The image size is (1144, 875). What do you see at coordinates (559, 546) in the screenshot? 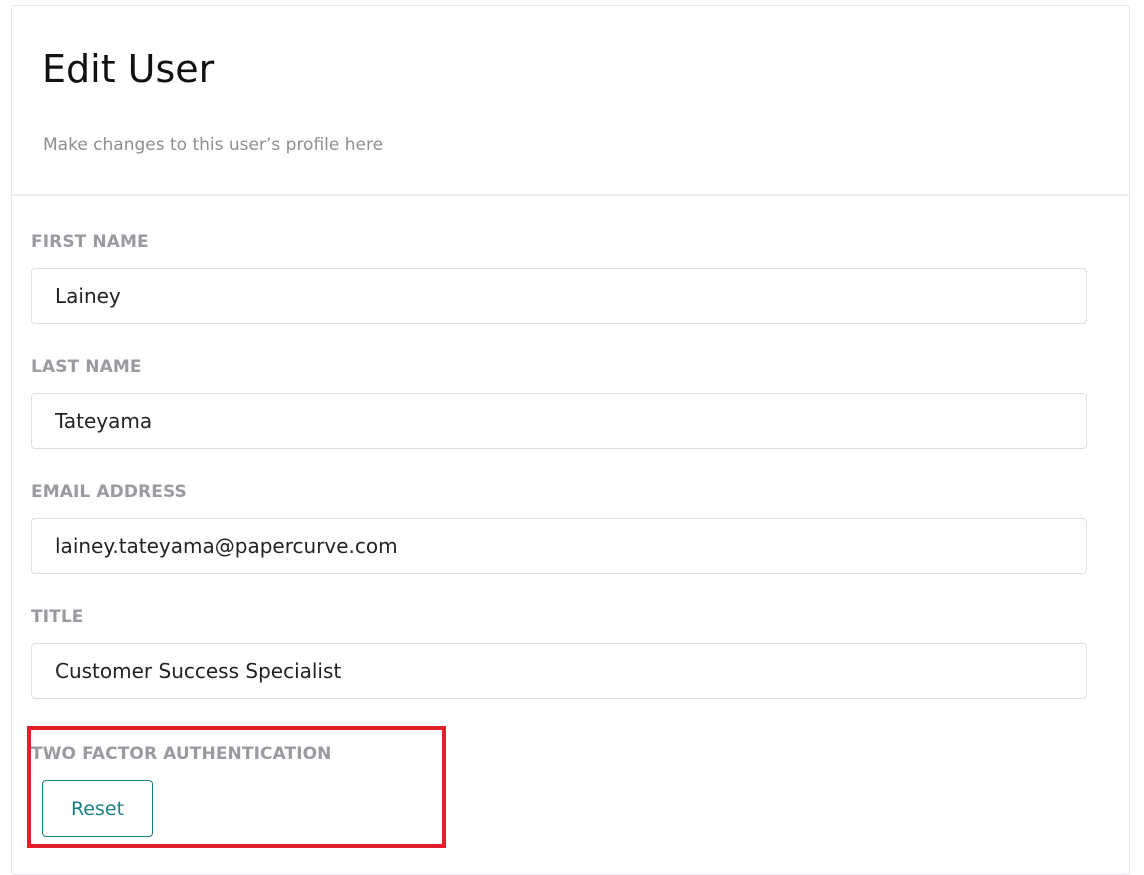
I see `email-field` at bounding box center [559, 546].